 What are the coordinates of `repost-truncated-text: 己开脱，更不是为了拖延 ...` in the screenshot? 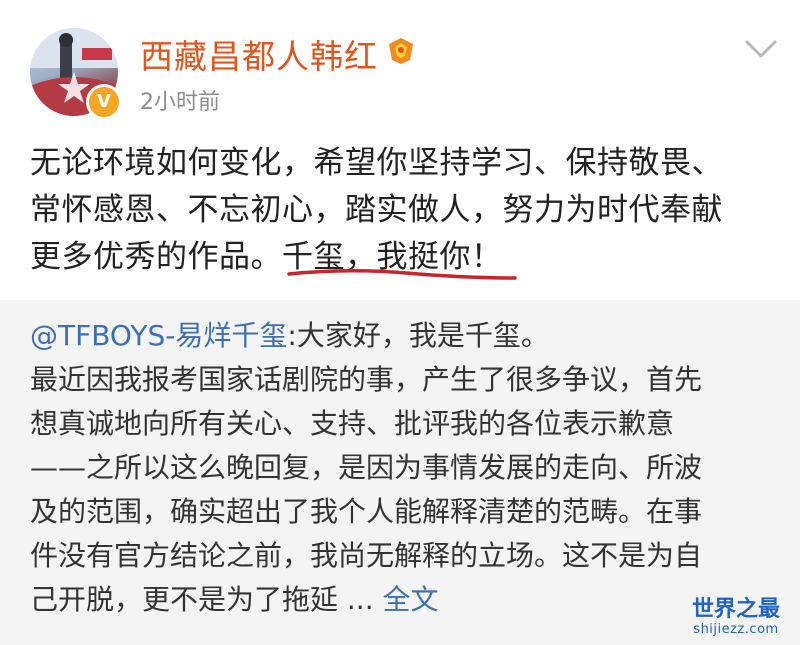 It's located at (206, 599).